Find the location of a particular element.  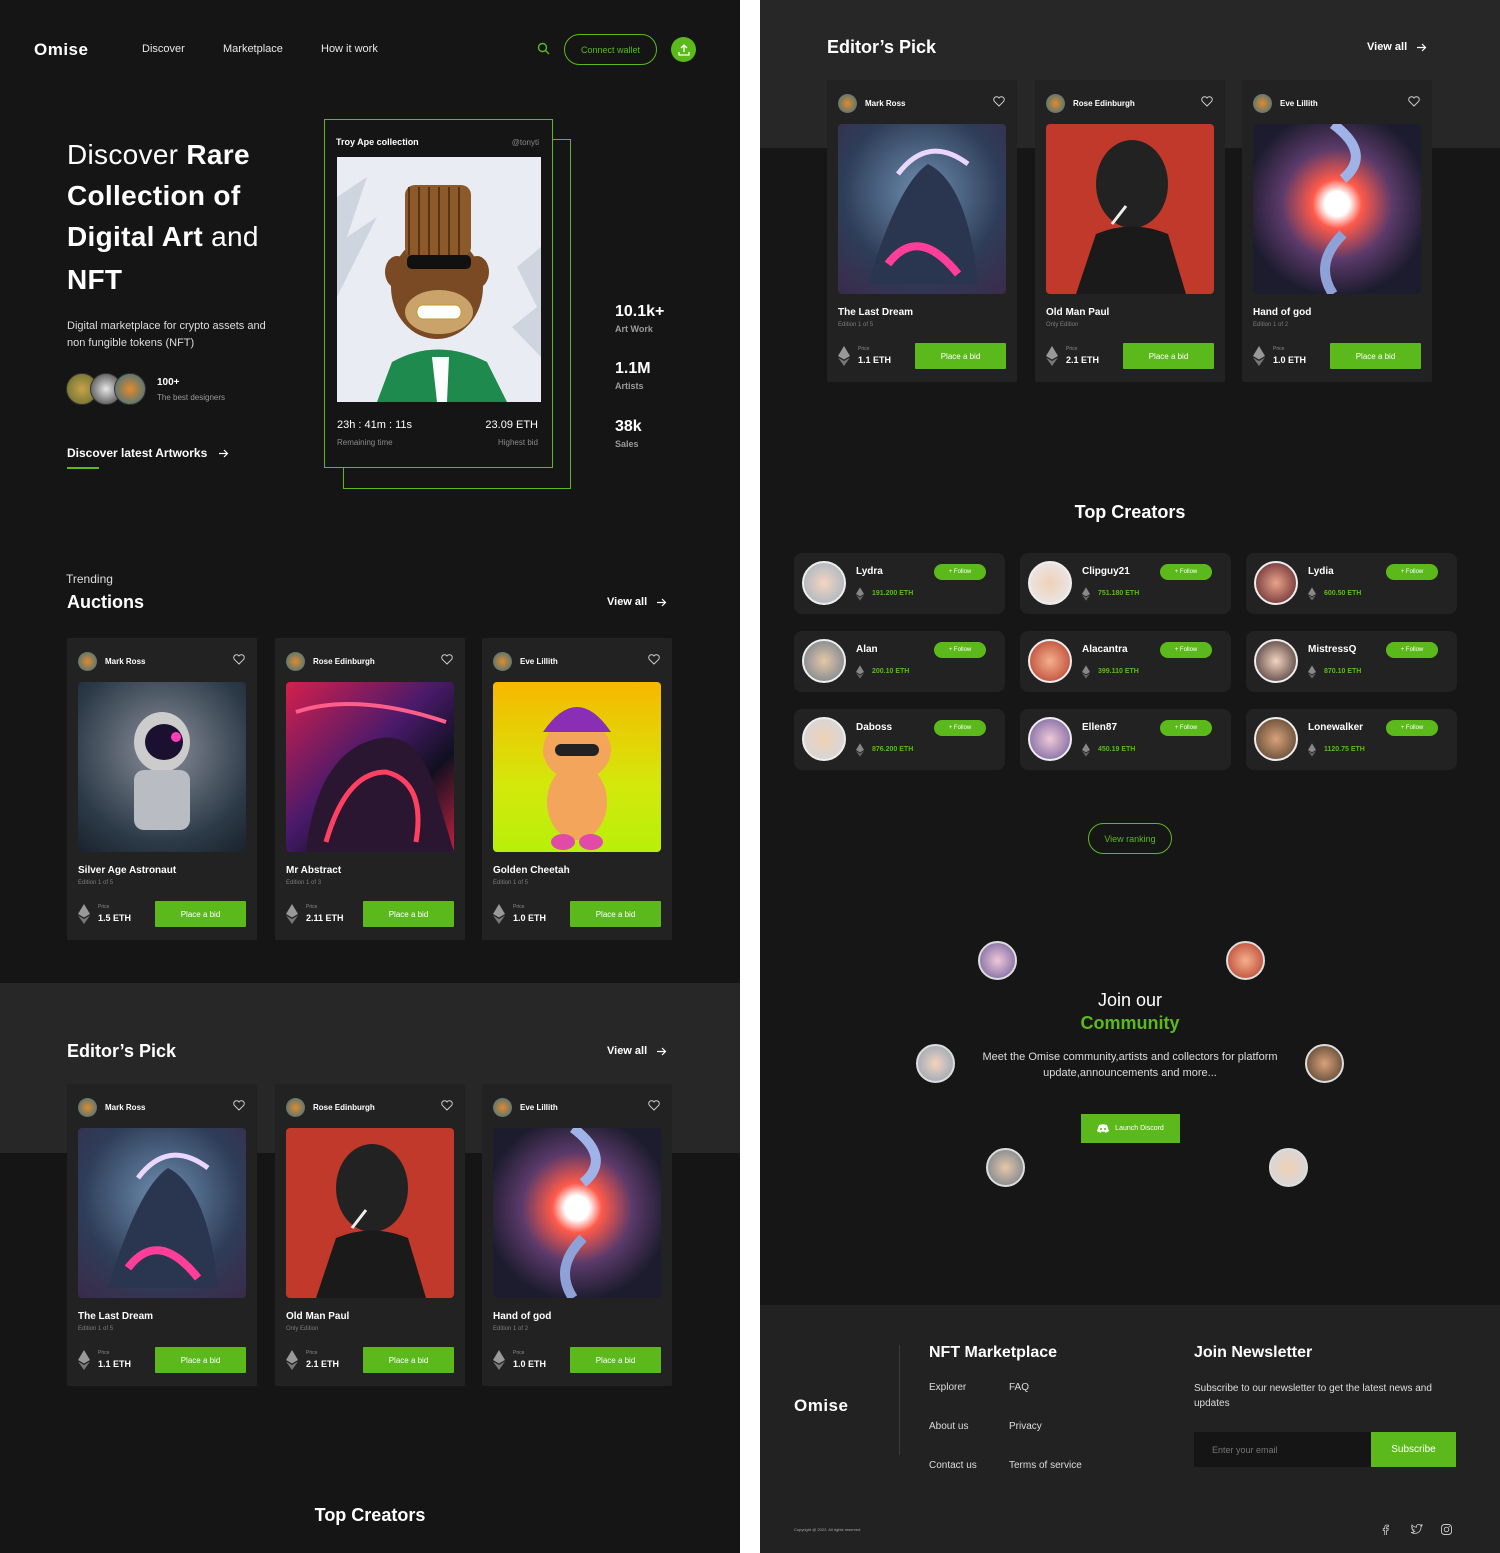

creator-name: MistressQ is located at coordinates (1332, 649).